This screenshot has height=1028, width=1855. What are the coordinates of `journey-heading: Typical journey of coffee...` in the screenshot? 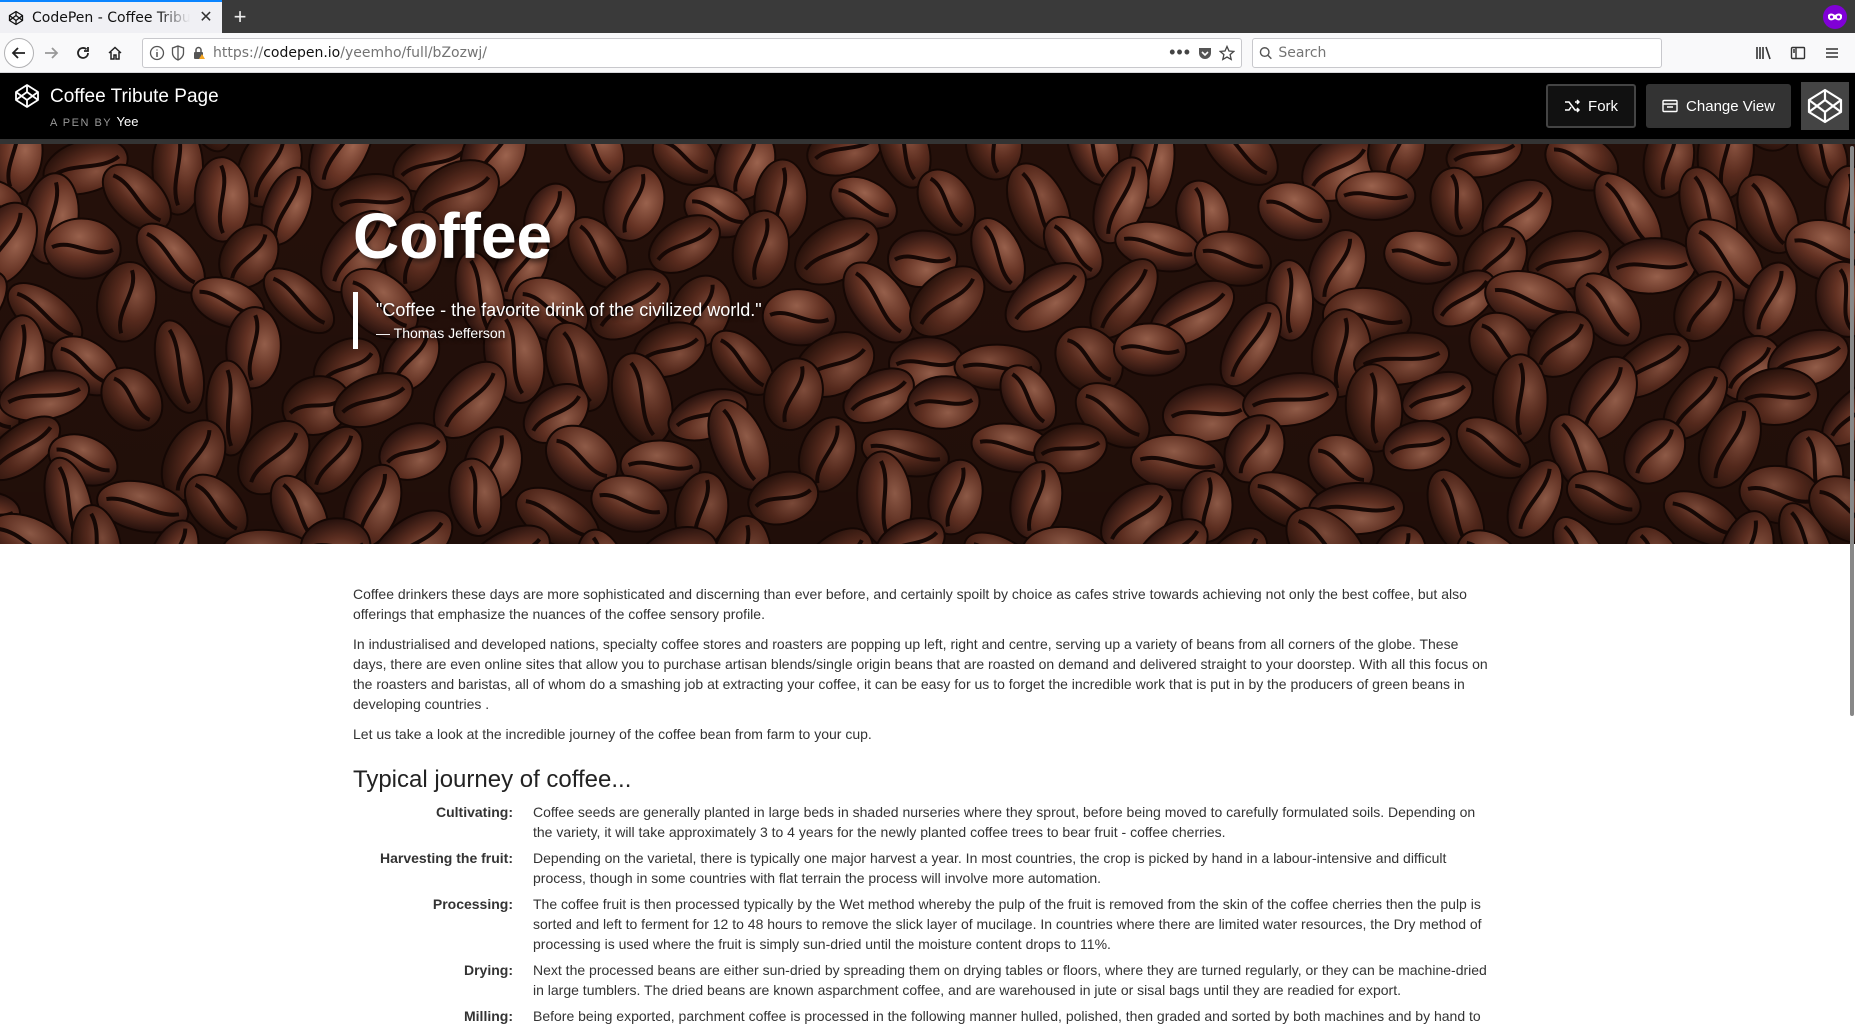 It's located at (492, 779).